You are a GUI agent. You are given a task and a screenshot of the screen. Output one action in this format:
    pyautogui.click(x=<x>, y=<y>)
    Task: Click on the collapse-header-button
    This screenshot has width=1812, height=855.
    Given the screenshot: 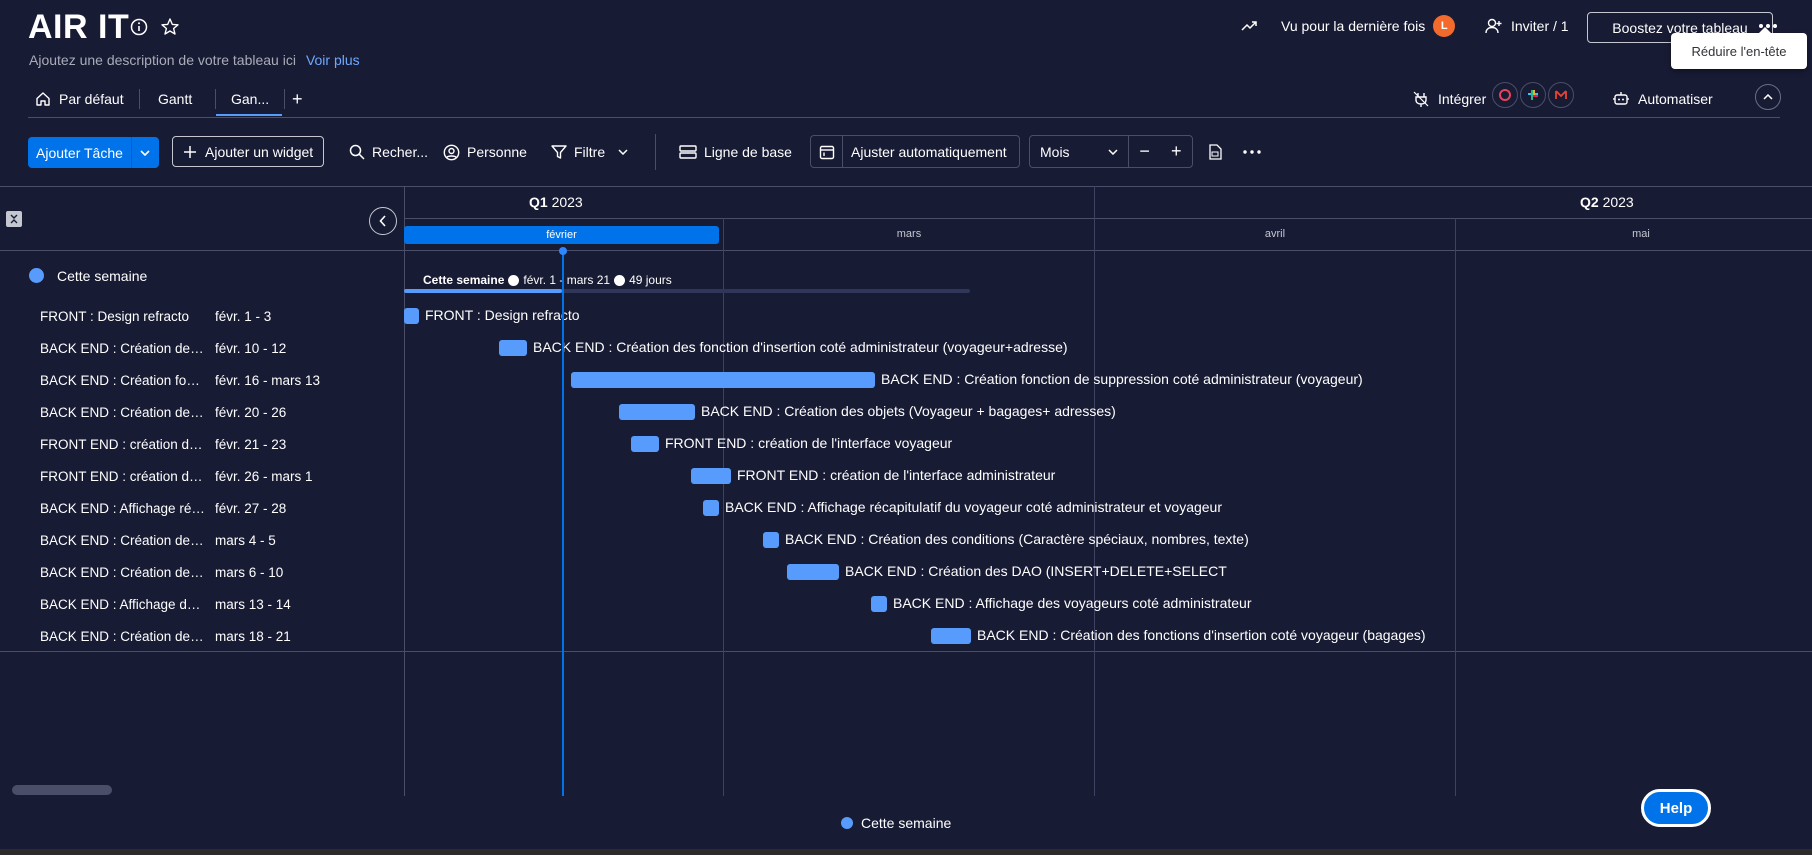 What is the action you would take?
    pyautogui.click(x=1768, y=97)
    